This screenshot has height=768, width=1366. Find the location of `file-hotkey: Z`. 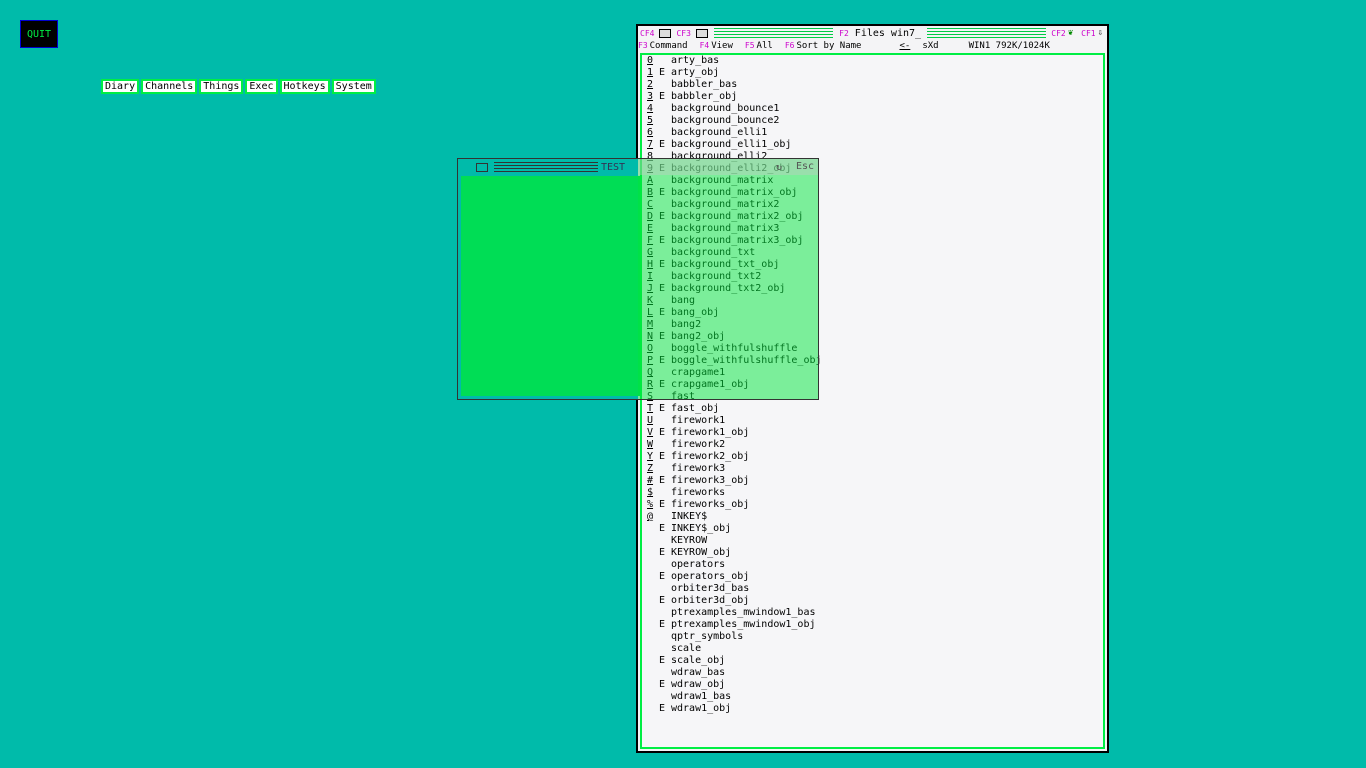

file-hotkey: Z is located at coordinates (650, 468).